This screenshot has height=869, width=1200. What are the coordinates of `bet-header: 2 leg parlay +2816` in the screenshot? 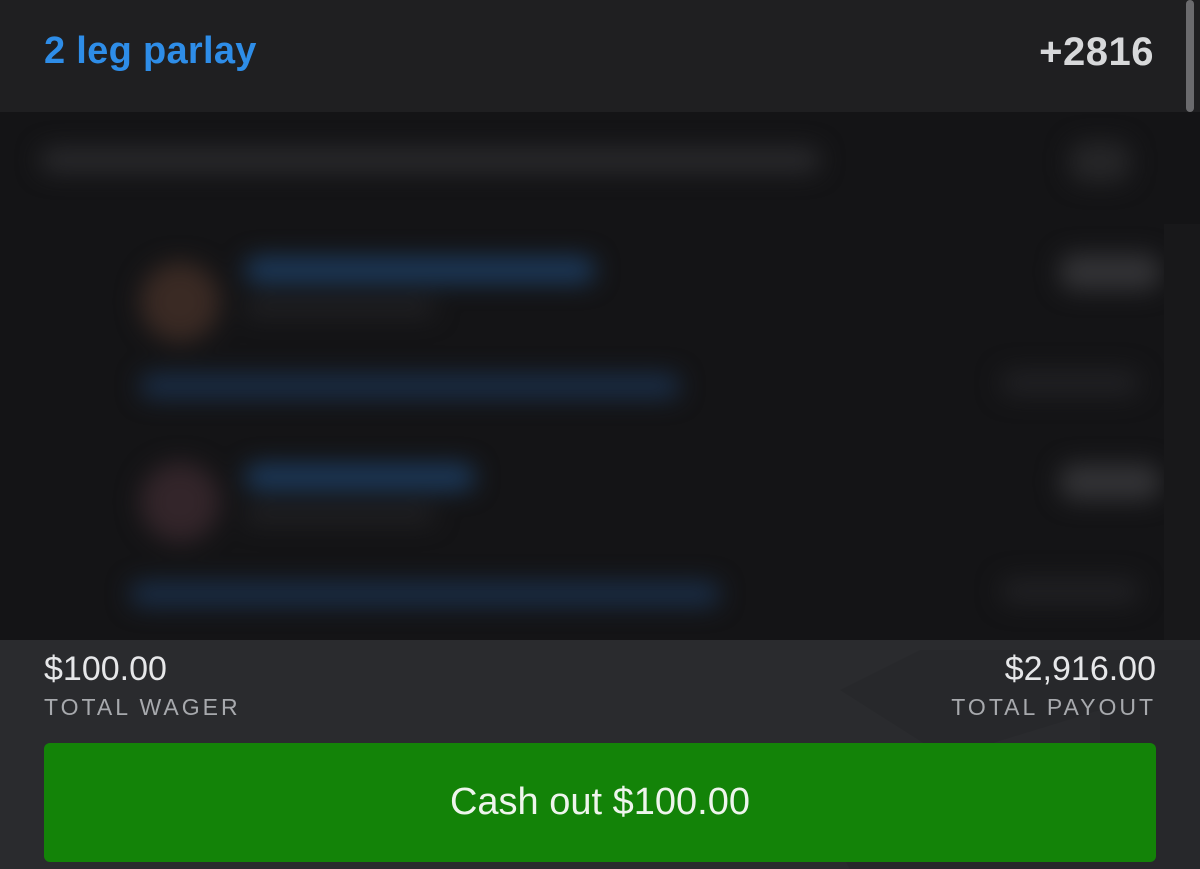 It's located at (600, 56).